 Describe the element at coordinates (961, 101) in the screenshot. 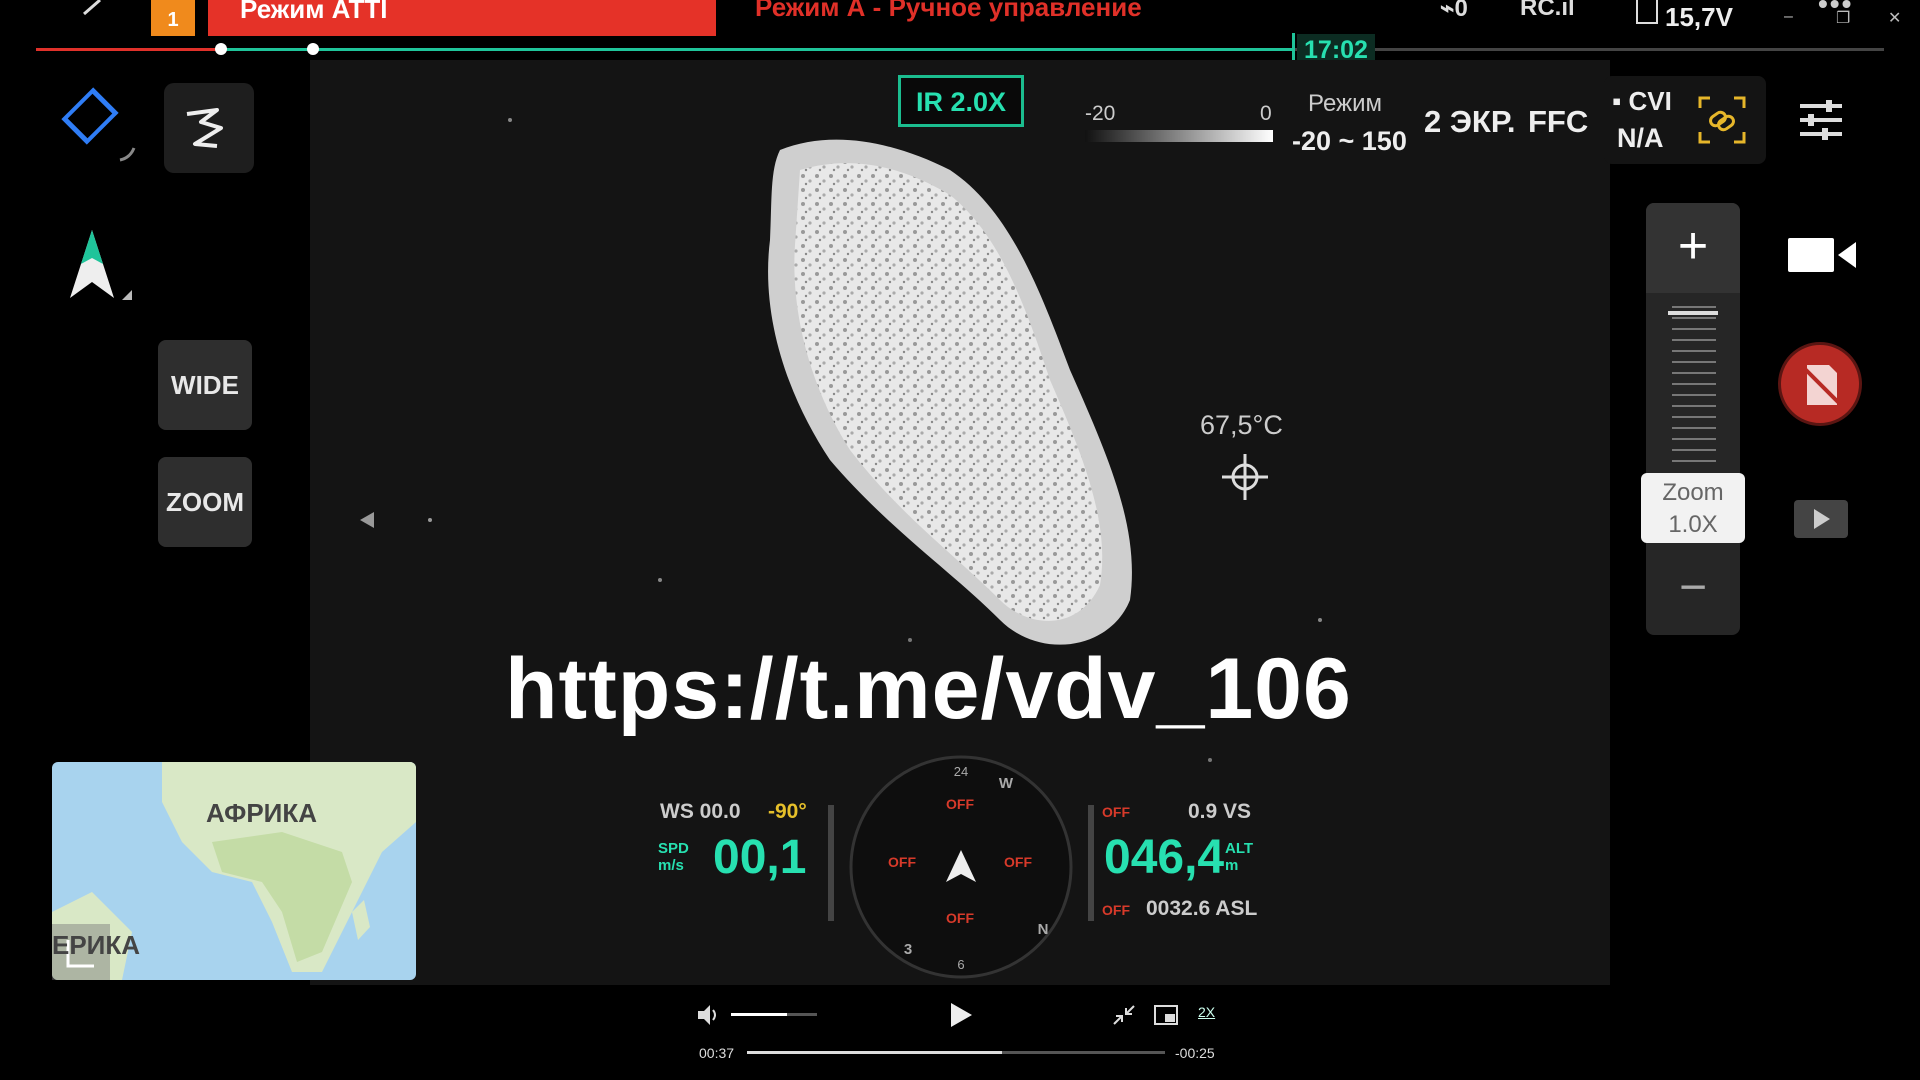

I see `ir-zoom-indicator: IR 2.0X` at that location.